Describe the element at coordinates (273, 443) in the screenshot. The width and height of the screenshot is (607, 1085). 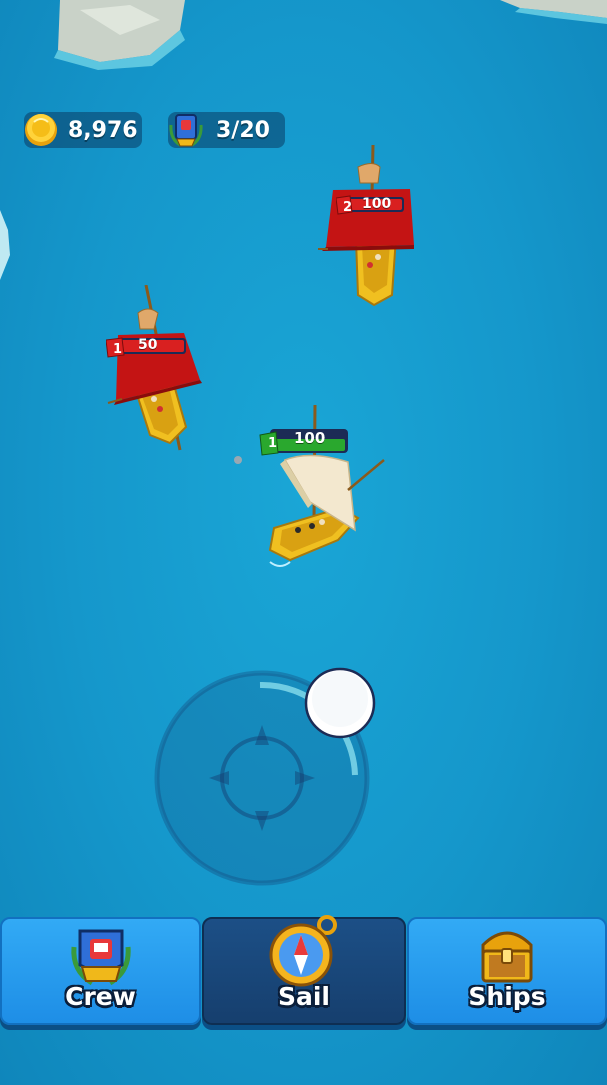
I see `player-level: 1` at that location.